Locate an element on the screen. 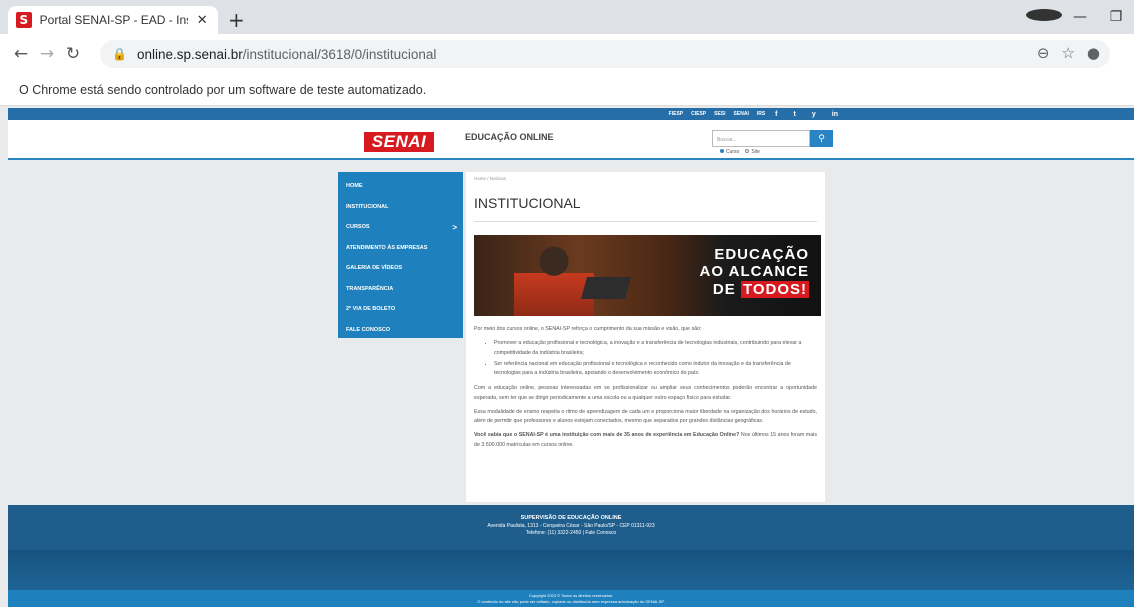  back-icon: ← is located at coordinates (21, 54).